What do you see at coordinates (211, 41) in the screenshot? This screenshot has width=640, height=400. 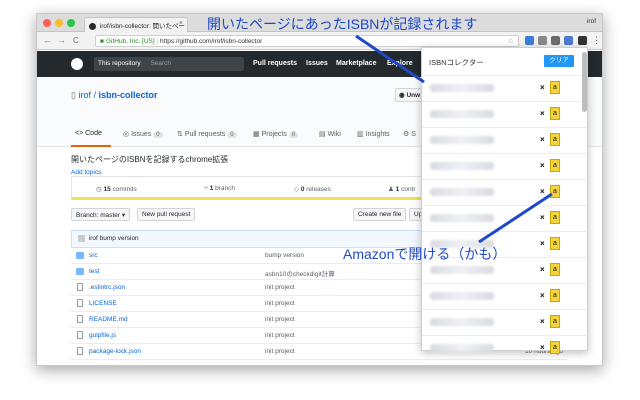 I see `address-url: https://github.com/irof/isbn-collector` at bounding box center [211, 41].